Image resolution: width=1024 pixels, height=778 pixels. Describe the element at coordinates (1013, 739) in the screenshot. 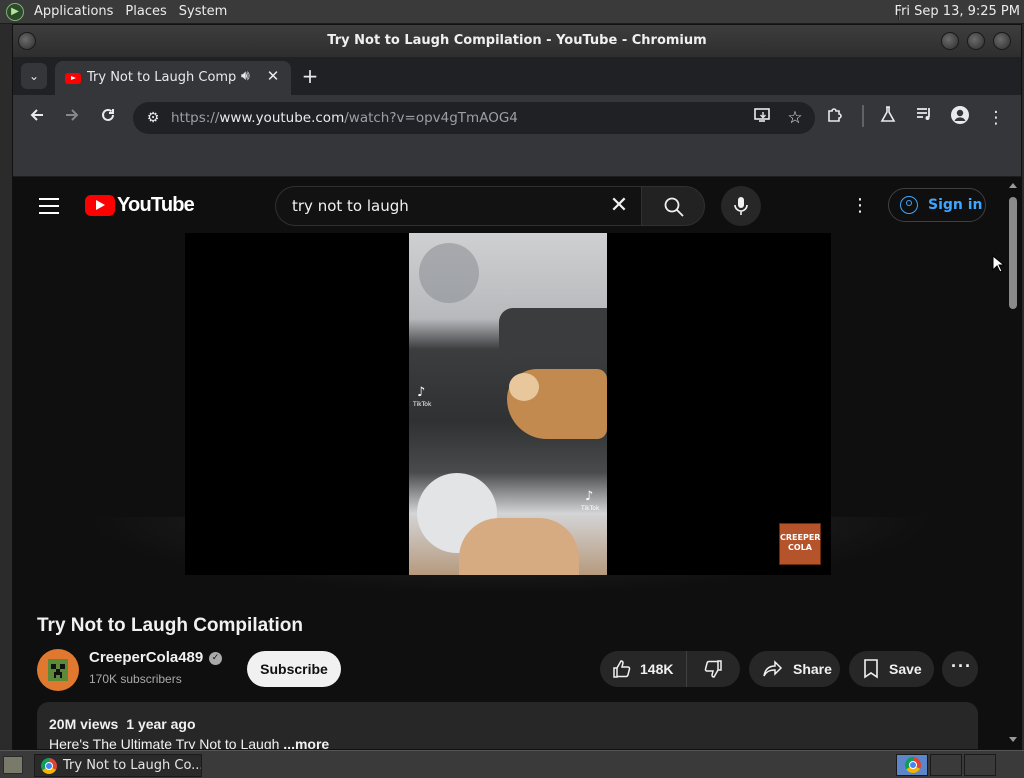

I see `scroll-down-arrow-icon` at that location.